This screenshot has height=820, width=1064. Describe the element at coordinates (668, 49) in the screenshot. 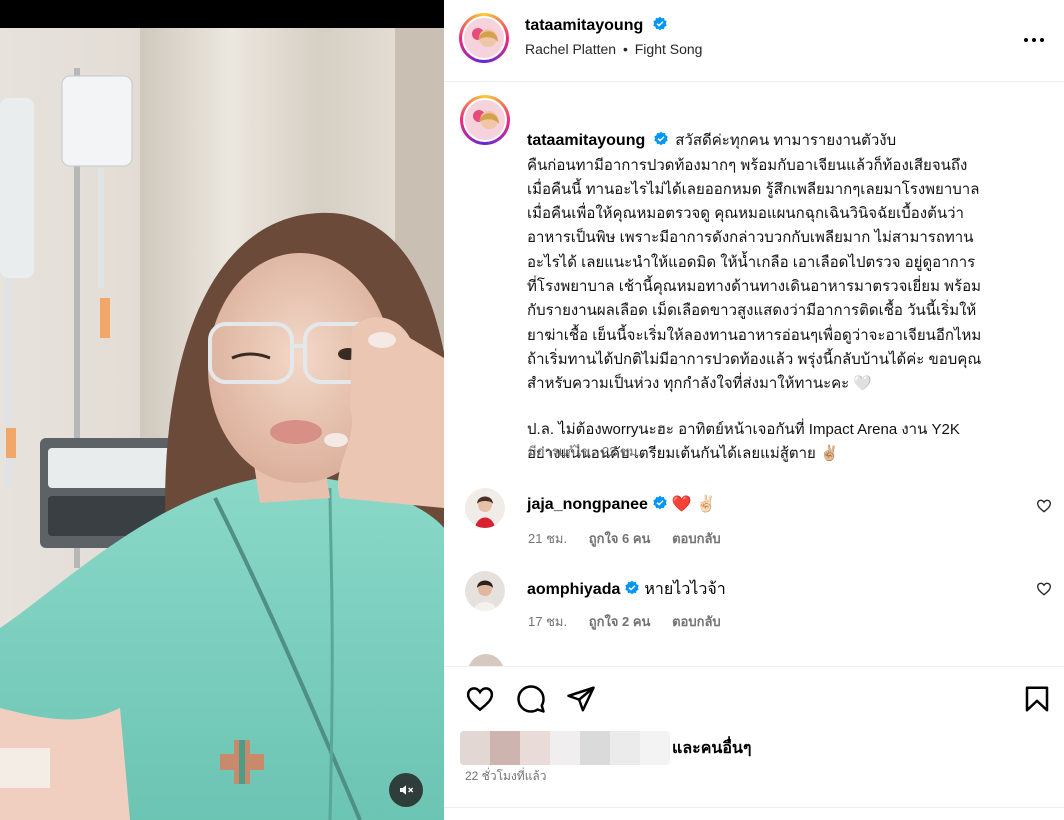

I see `audio-song: Fight Song` at that location.